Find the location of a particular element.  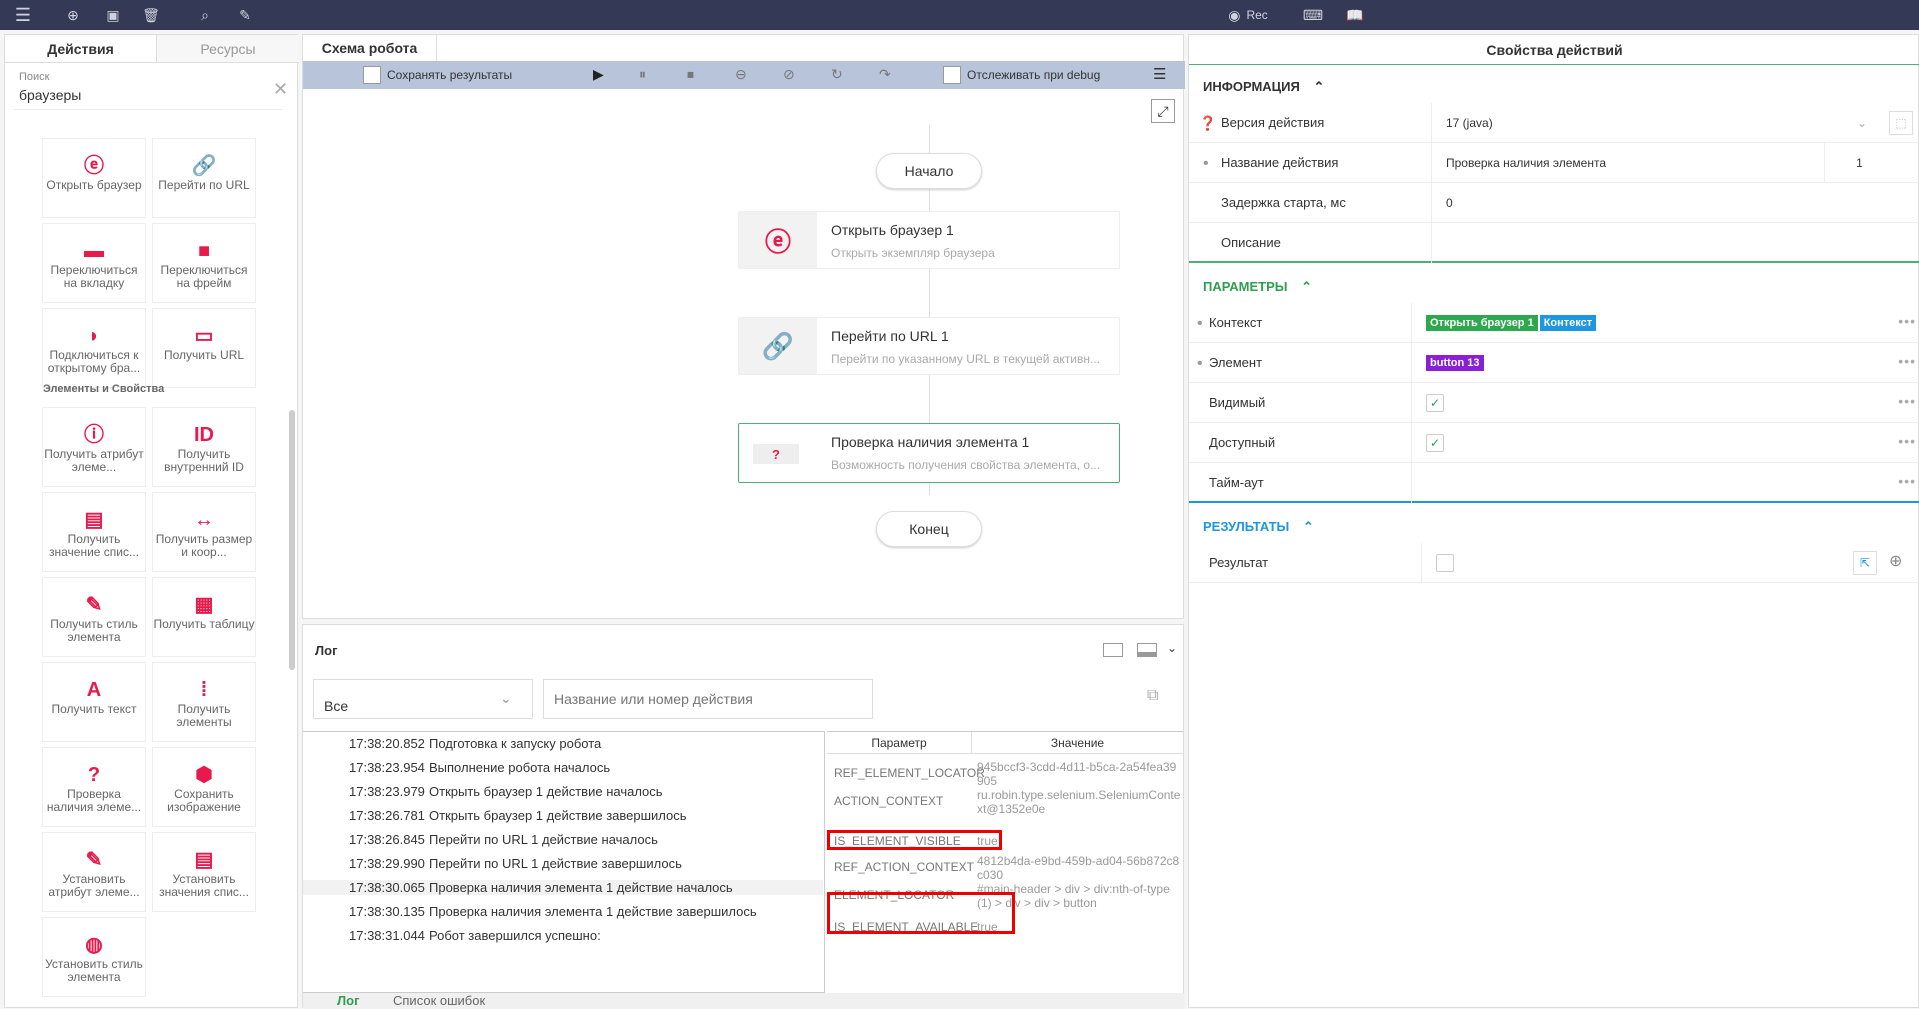

chevron-down-icon: ⌄ is located at coordinates (1172, 648).